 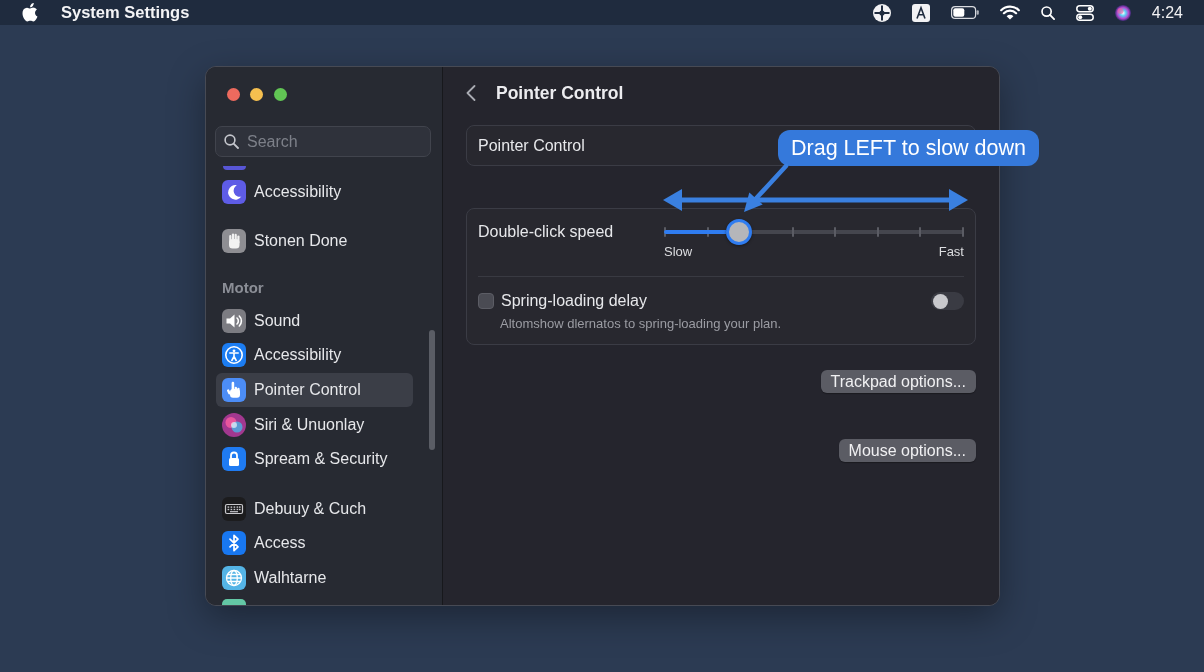 What do you see at coordinates (1167, 13) in the screenshot?
I see `clock: 4:24` at bounding box center [1167, 13].